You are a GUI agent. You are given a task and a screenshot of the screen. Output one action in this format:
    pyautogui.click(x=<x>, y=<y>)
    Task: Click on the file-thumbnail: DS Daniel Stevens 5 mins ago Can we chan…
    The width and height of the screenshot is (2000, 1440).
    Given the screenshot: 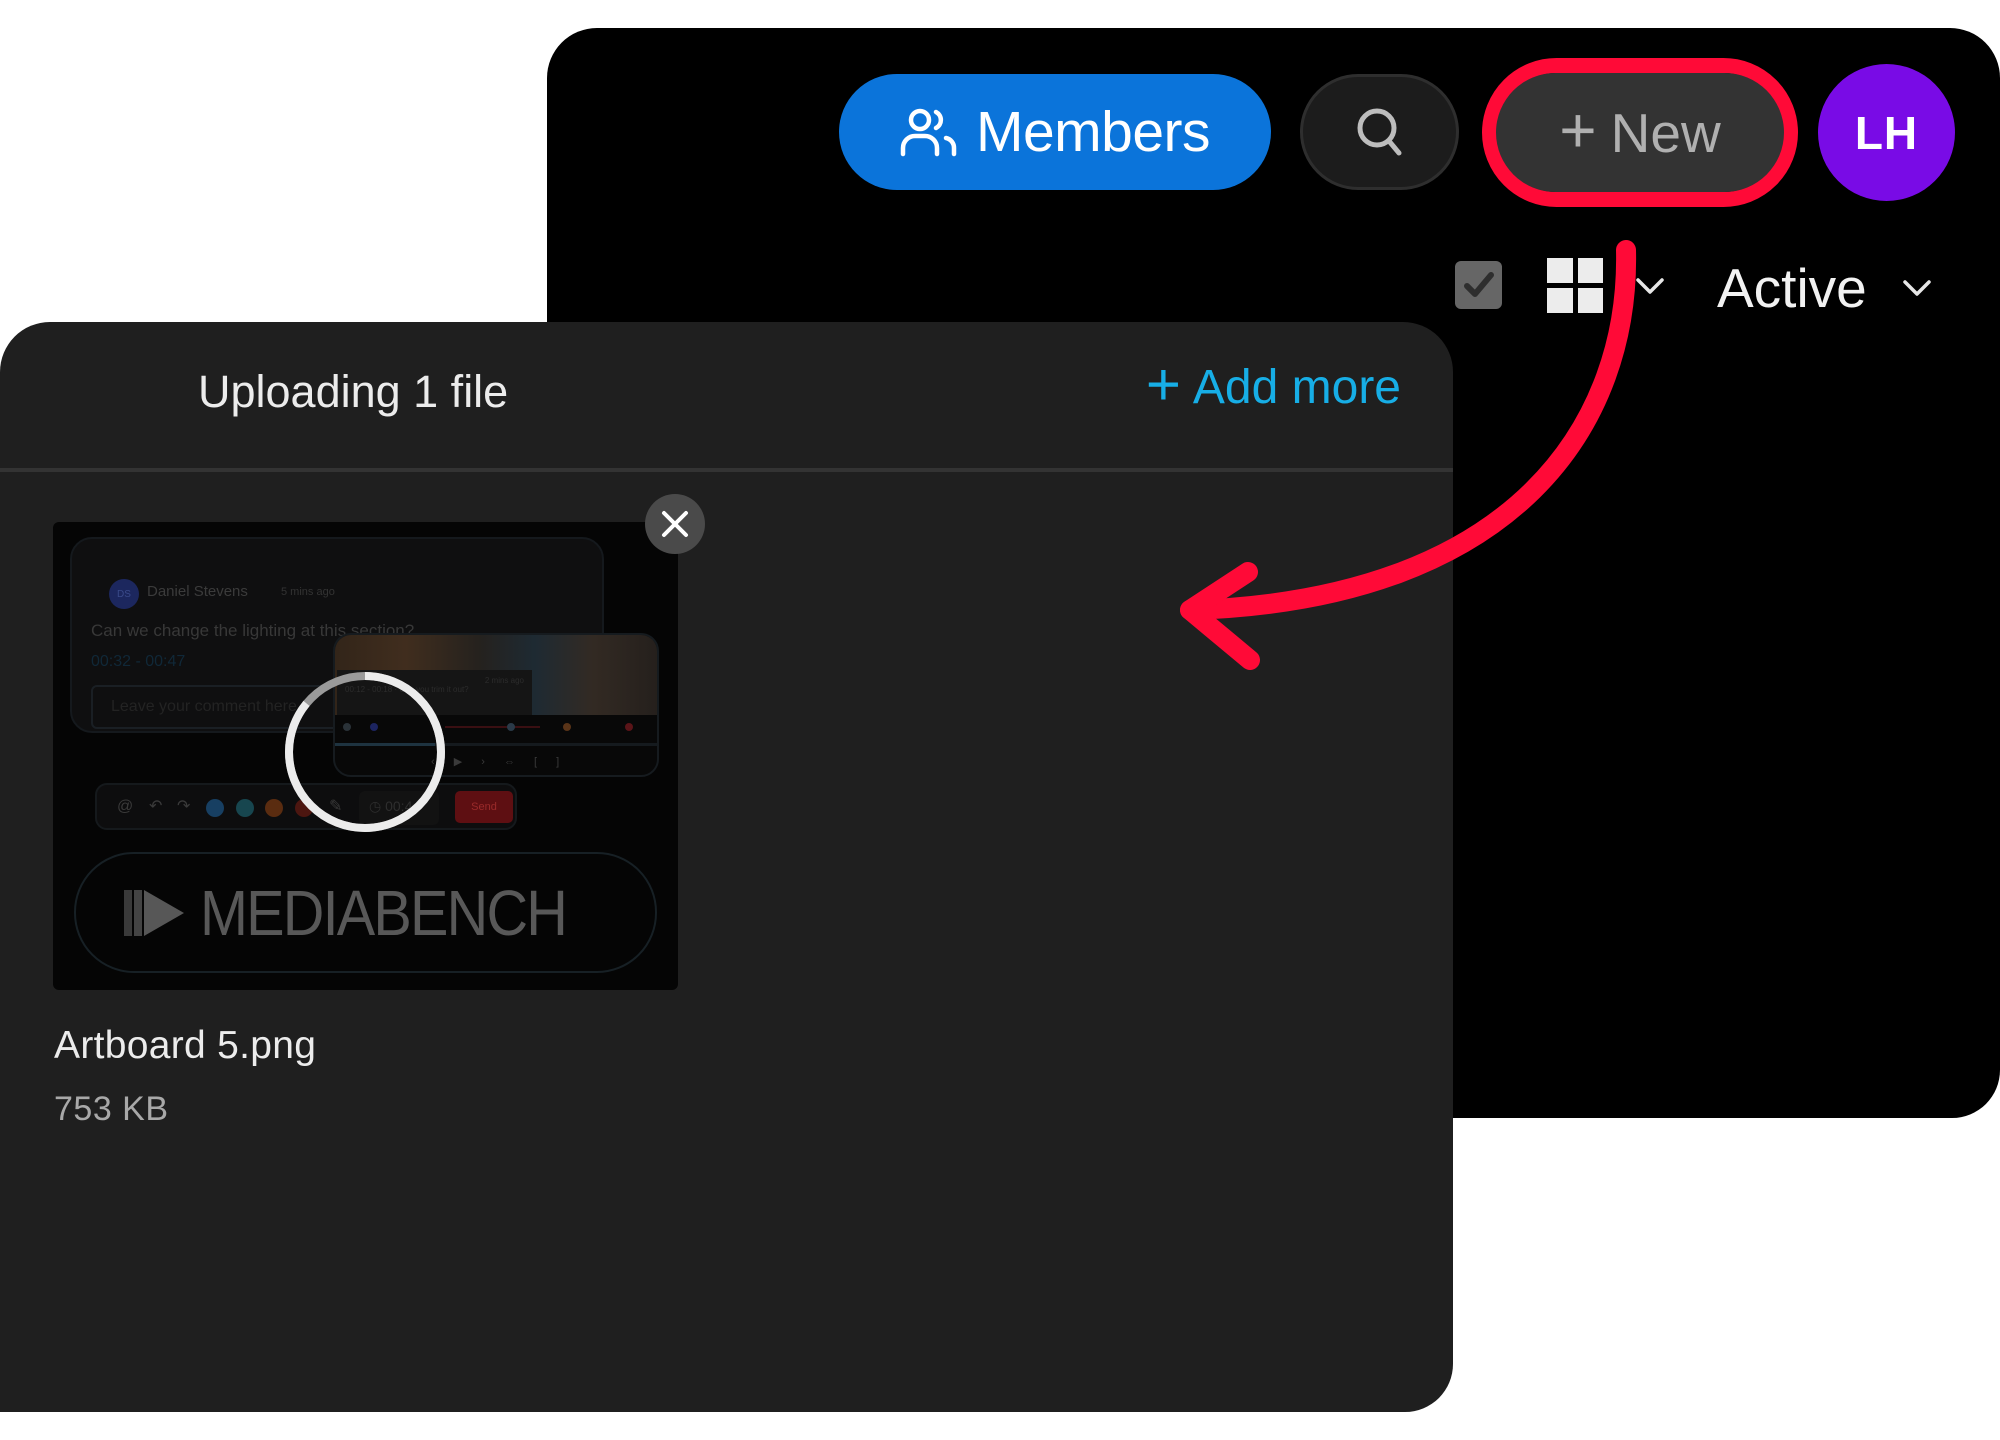 What is the action you would take?
    pyautogui.click(x=365, y=756)
    